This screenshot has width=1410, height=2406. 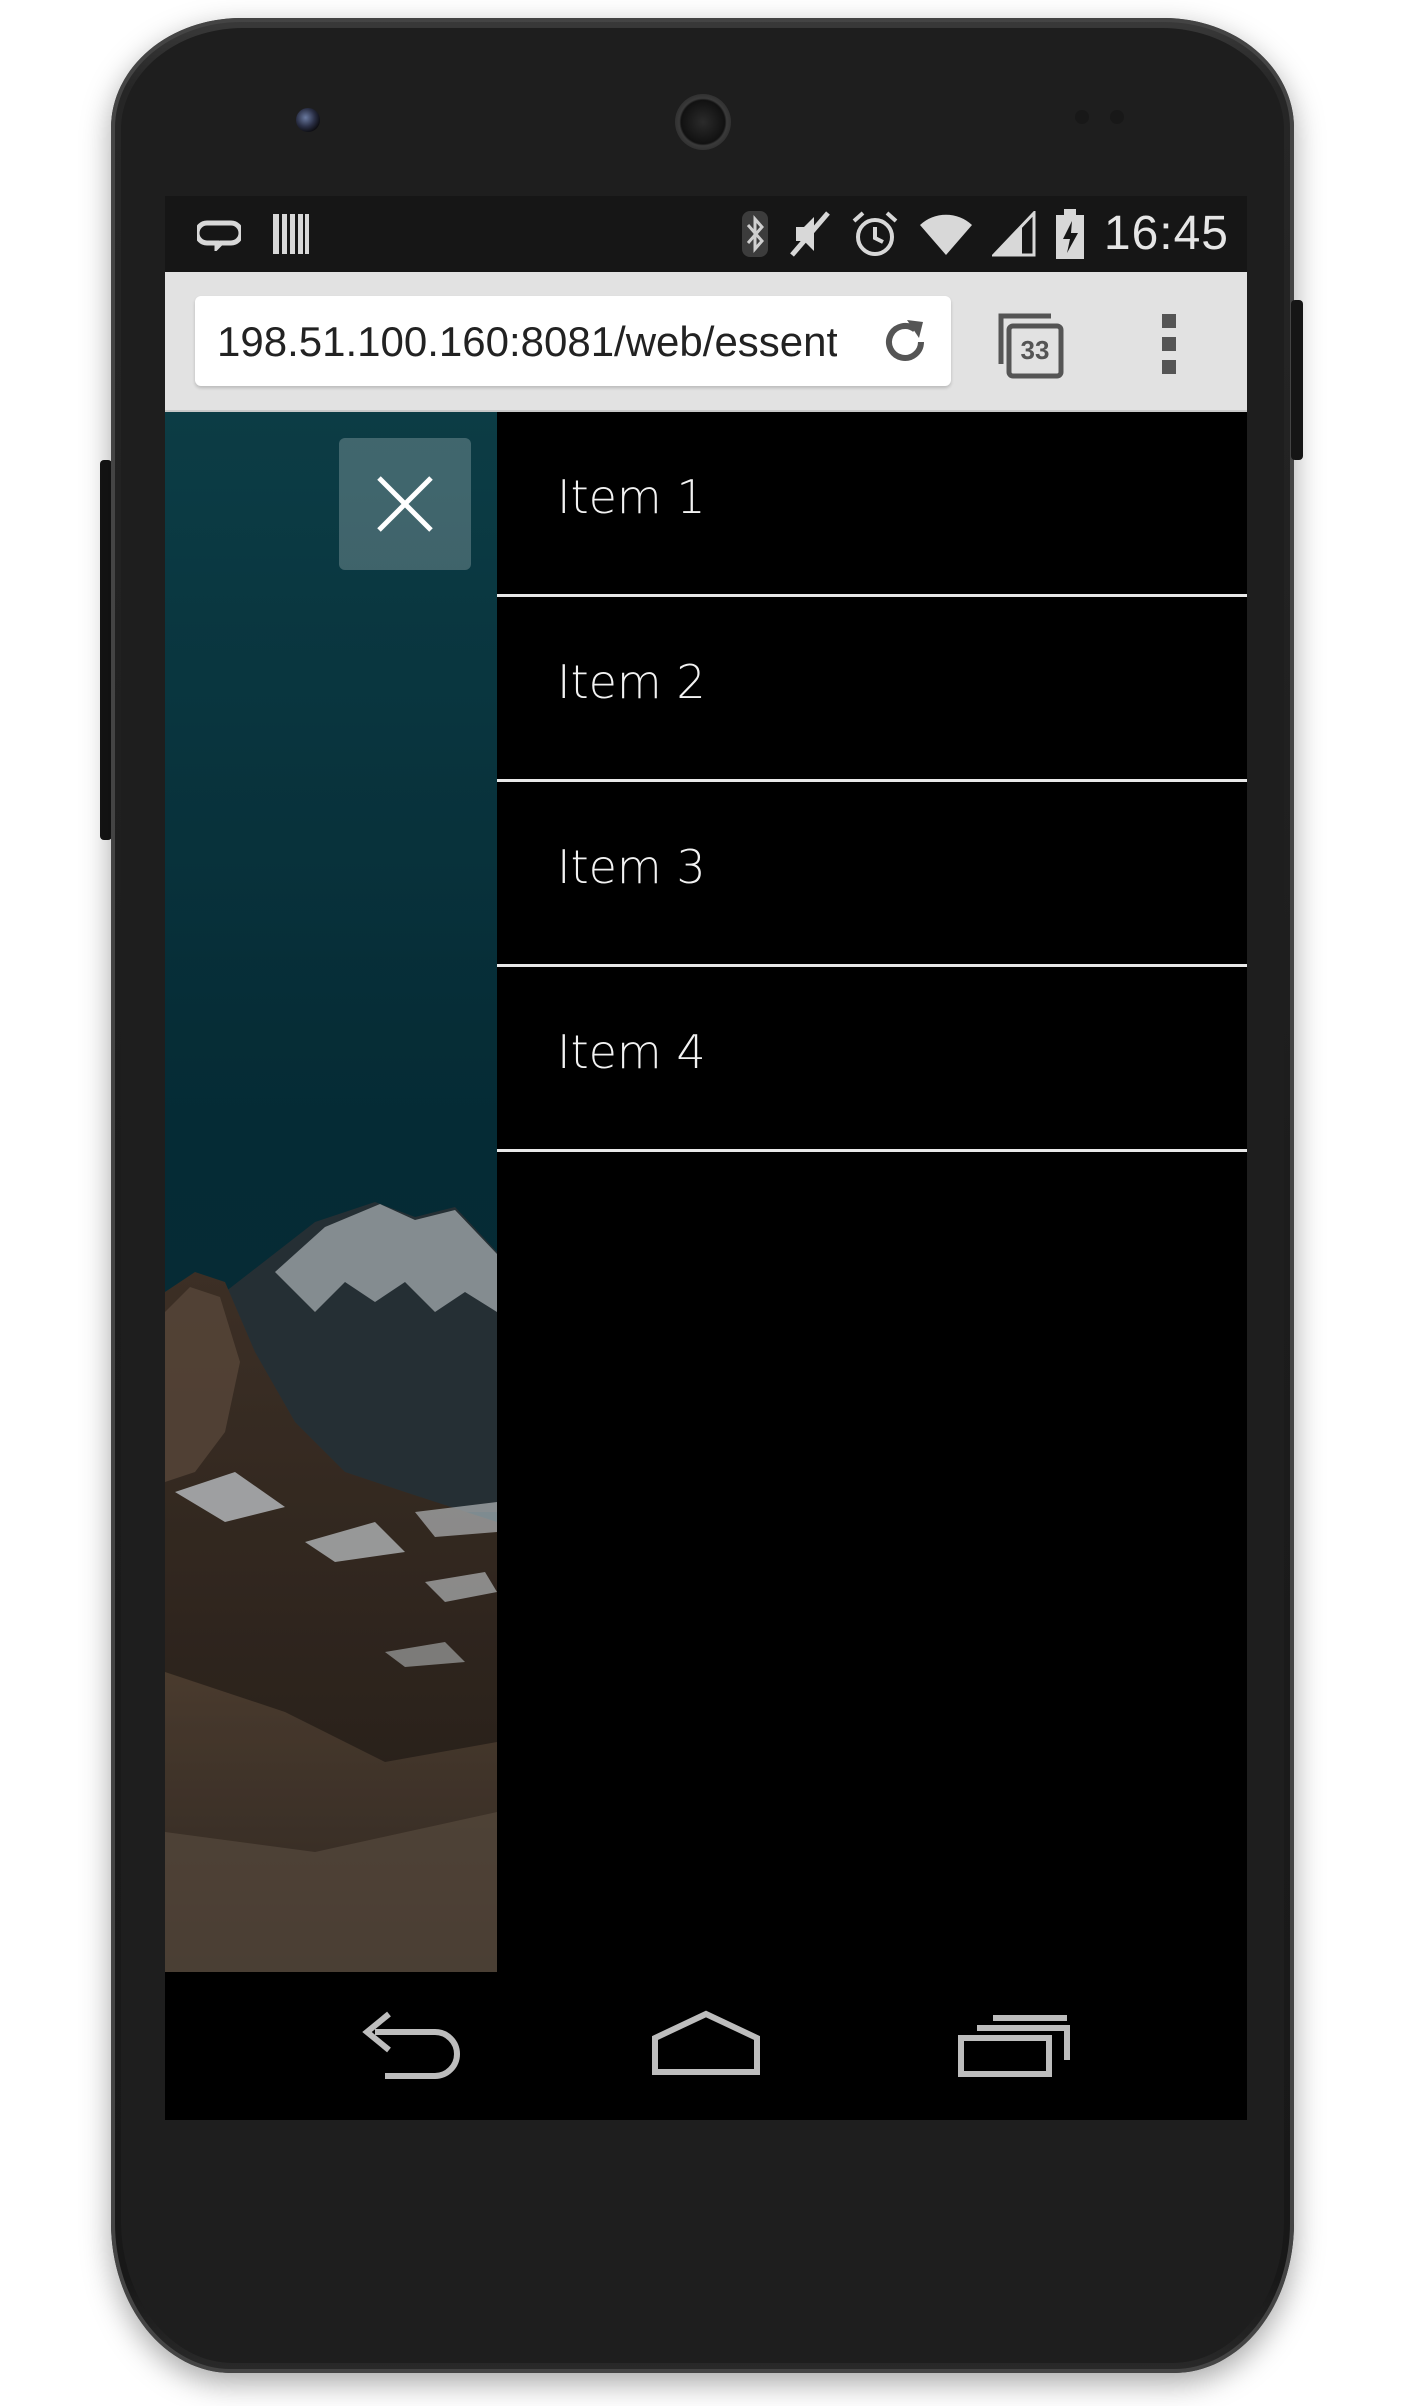 I want to click on status-clock: 16:45, so click(x=1166, y=233).